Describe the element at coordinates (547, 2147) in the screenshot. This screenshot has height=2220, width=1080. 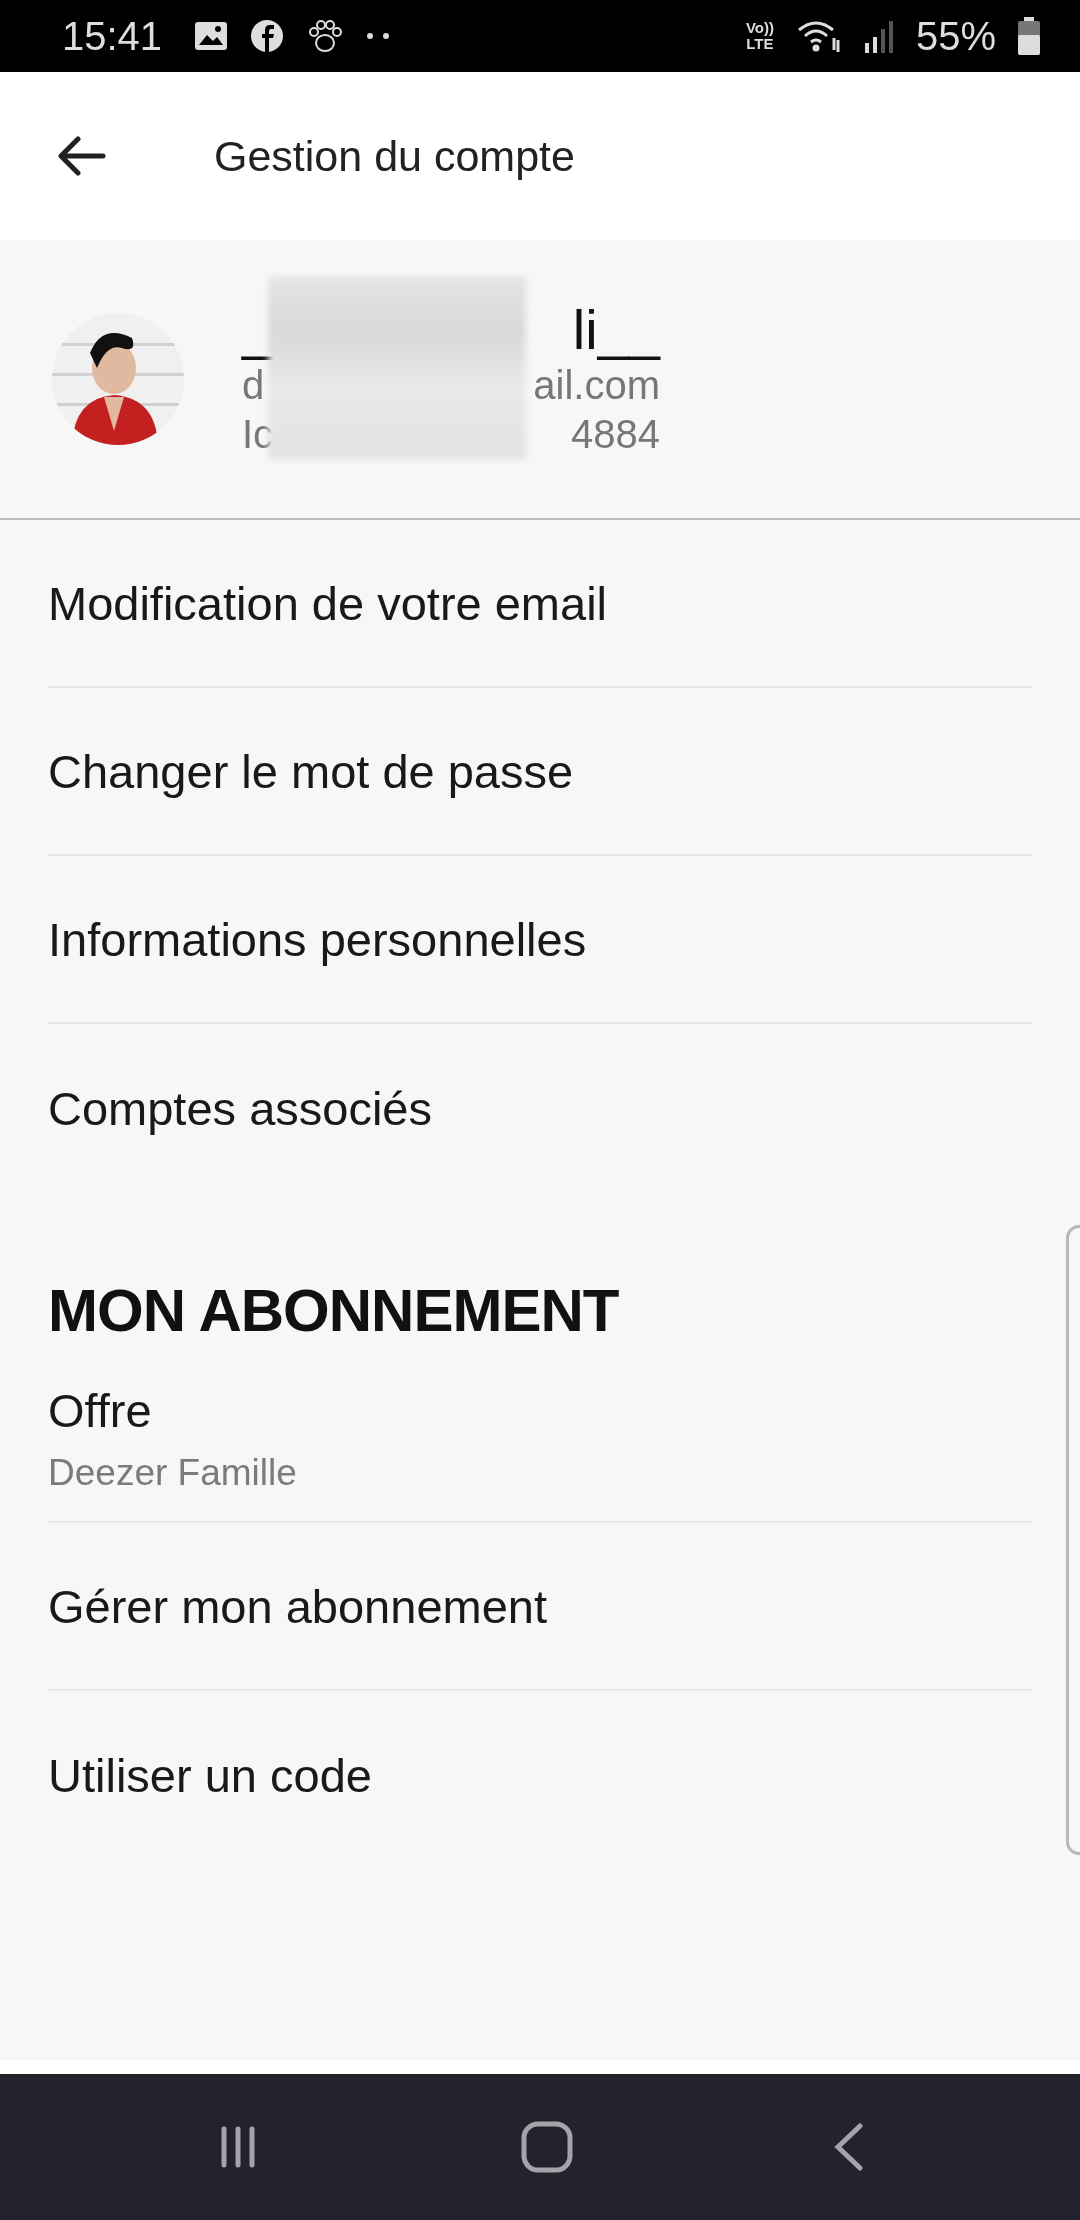
I see `home-icon` at that location.